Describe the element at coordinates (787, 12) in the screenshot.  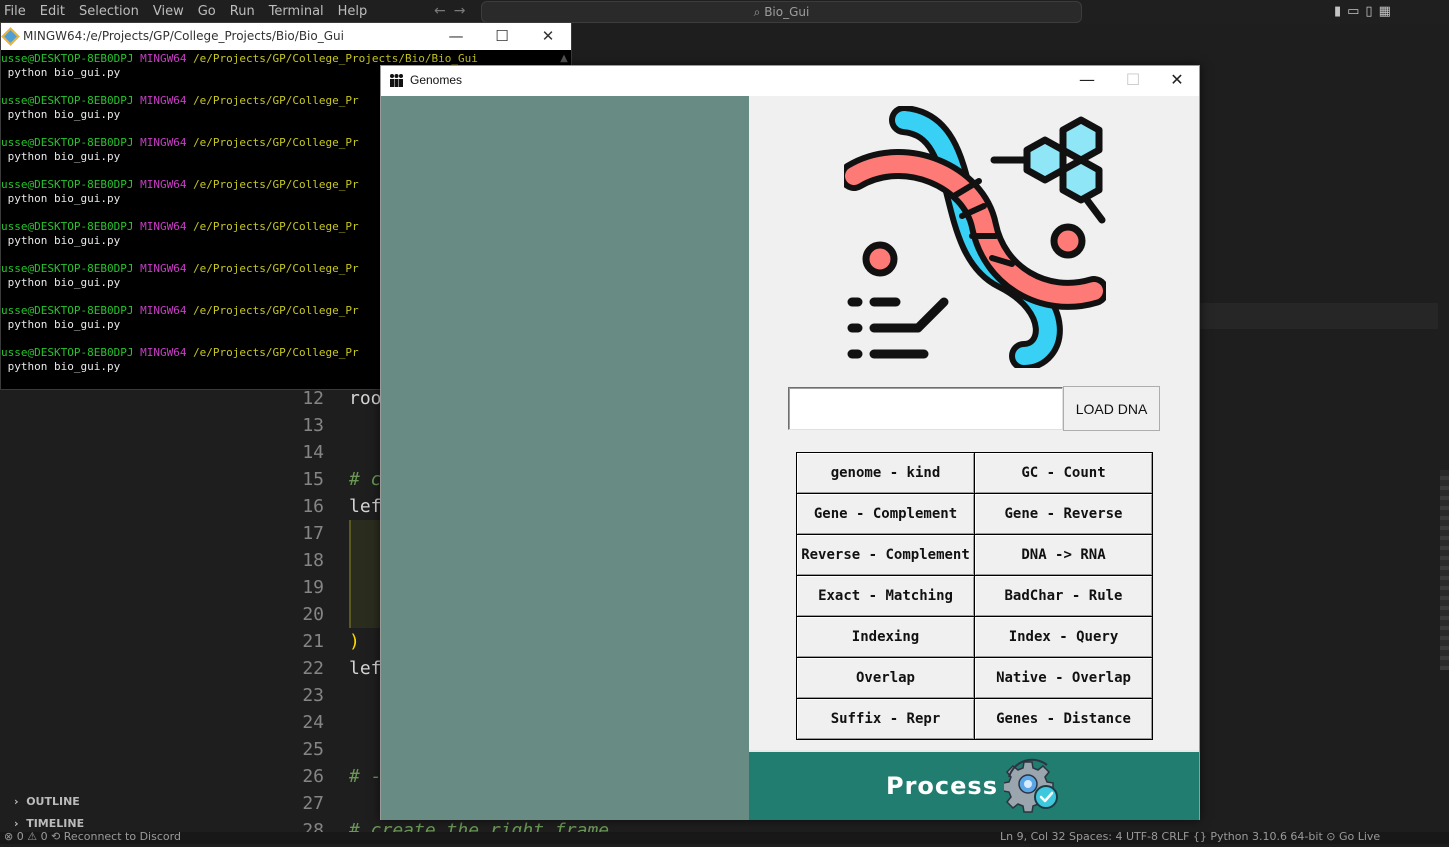
I see `command-center-label: Bio_Gui` at that location.